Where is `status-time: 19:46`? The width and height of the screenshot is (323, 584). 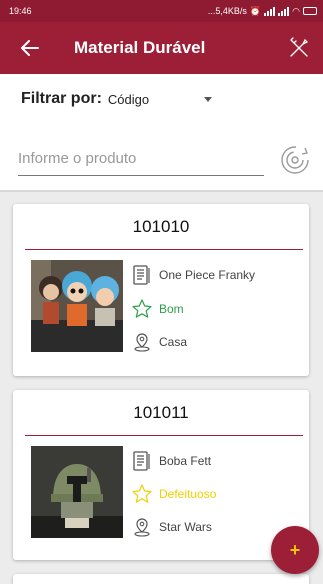
status-time: 19:46 is located at coordinates (20, 11).